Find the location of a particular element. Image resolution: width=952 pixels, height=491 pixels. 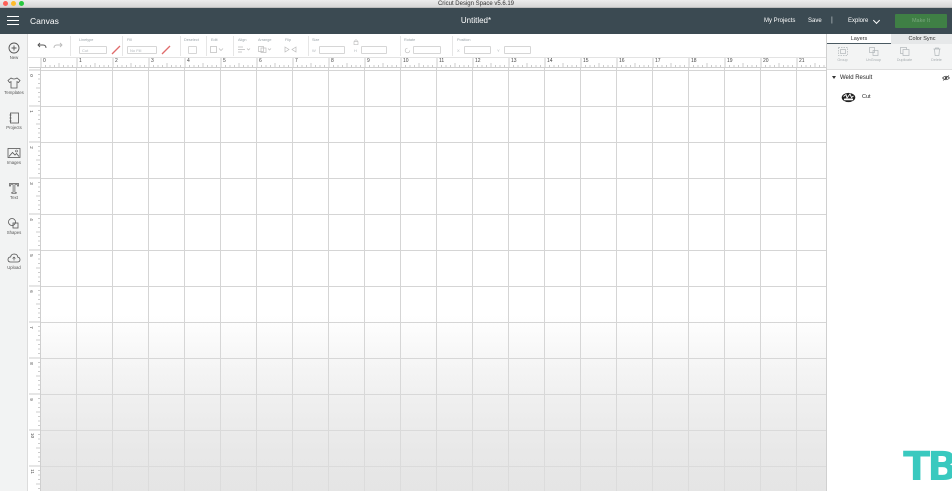

layer-item-cut: Cut is located at coordinates (889, 97).